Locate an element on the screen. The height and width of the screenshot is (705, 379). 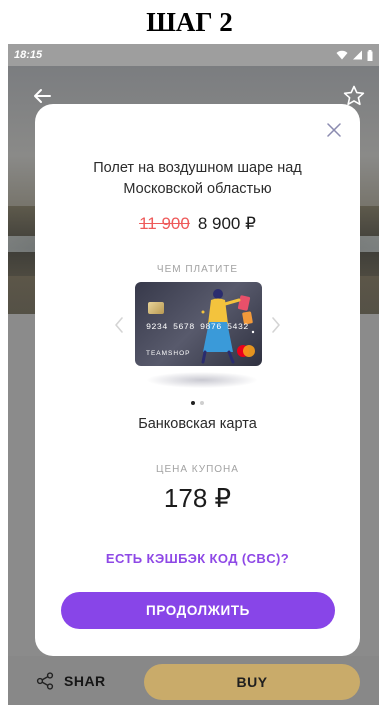
coupon-price: 178 ₽ is located at coordinates (197, 498).